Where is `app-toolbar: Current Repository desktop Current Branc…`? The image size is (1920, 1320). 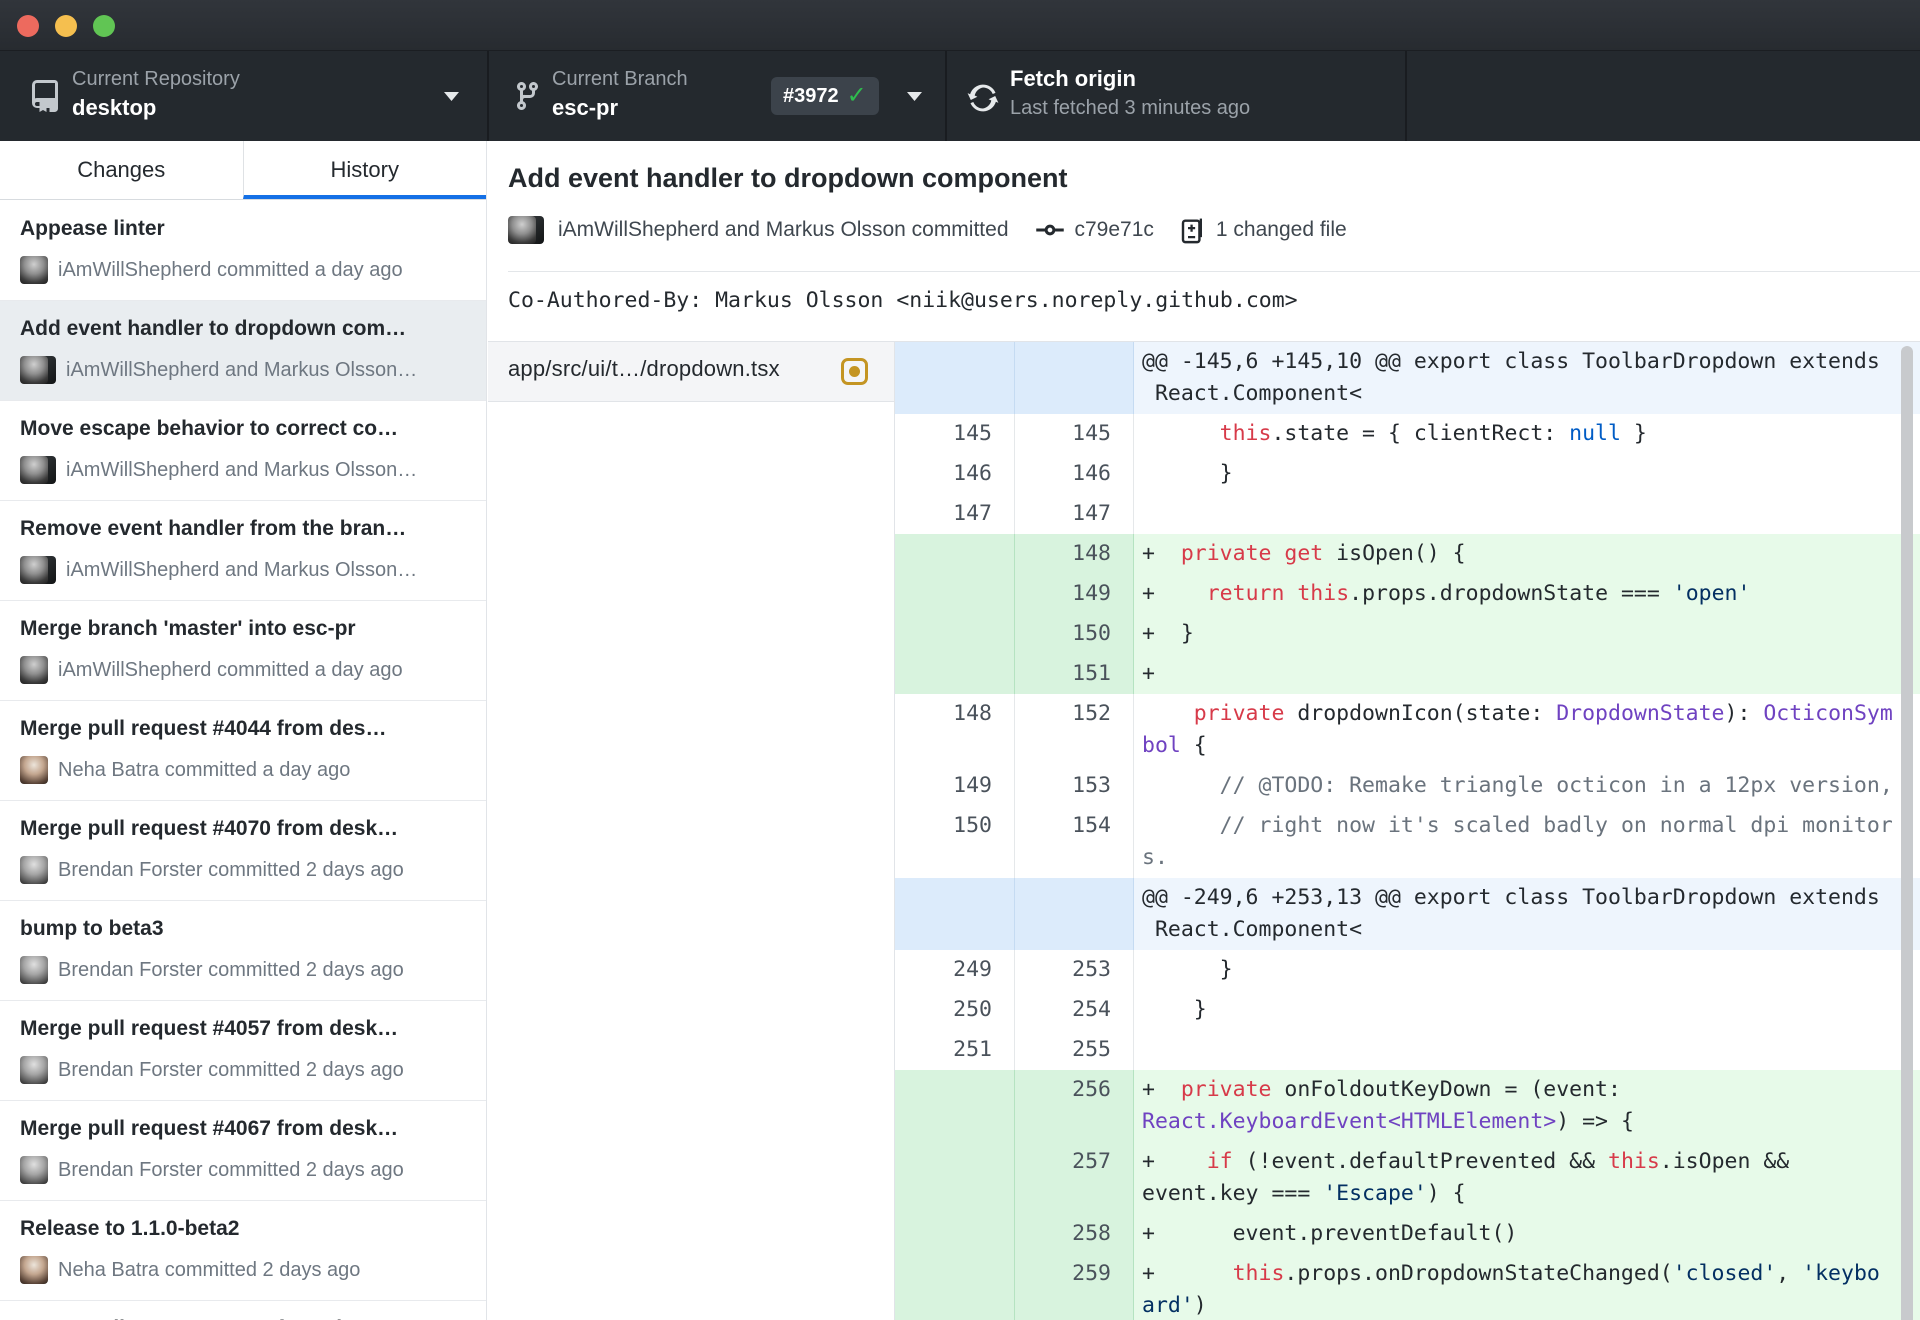
app-toolbar: Current Repository desktop Current Branc… is located at coordinates (960, 95).